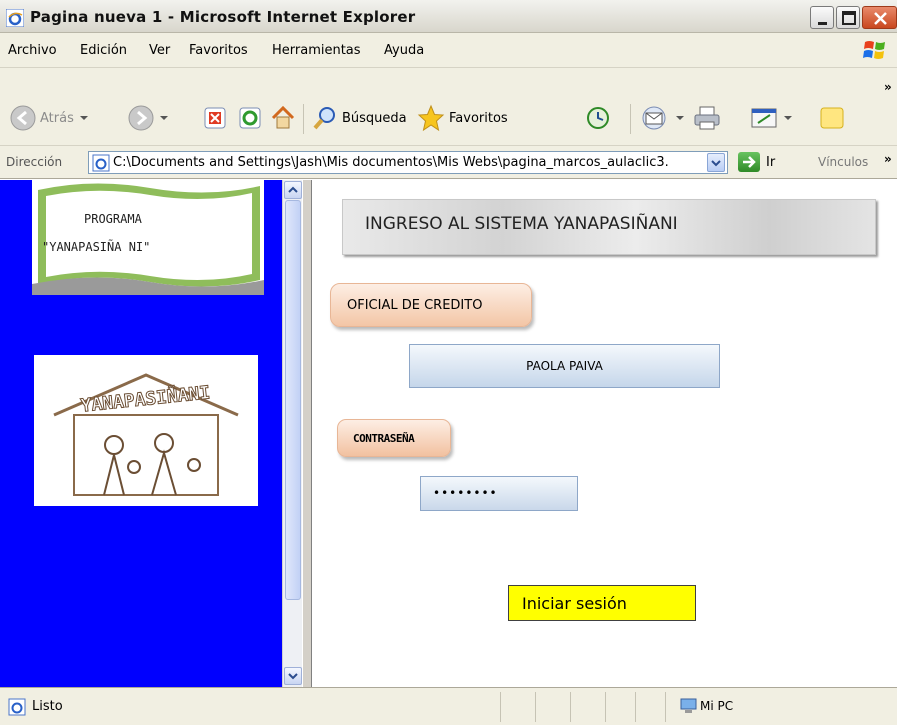 This screenshot has height=725, width=897. I want to click on menu-ayuda: Ayuda, so click(404, 50).